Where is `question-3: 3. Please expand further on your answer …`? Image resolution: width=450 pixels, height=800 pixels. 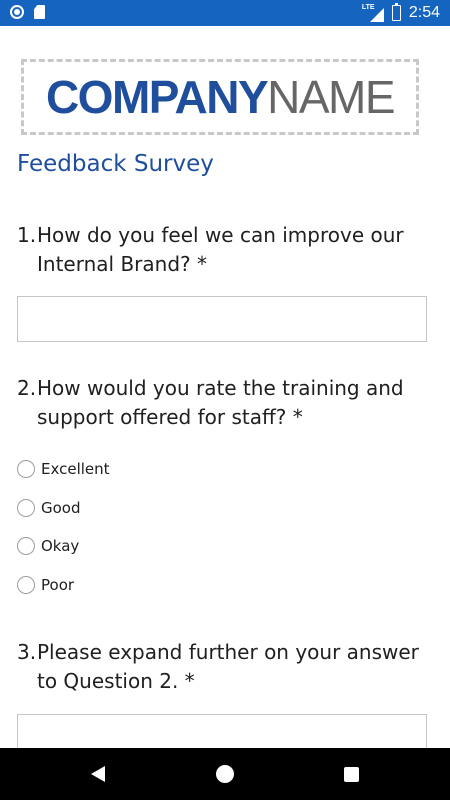
question-3: 3. Please expand further on your answer … is located at coordinates (222, 667).